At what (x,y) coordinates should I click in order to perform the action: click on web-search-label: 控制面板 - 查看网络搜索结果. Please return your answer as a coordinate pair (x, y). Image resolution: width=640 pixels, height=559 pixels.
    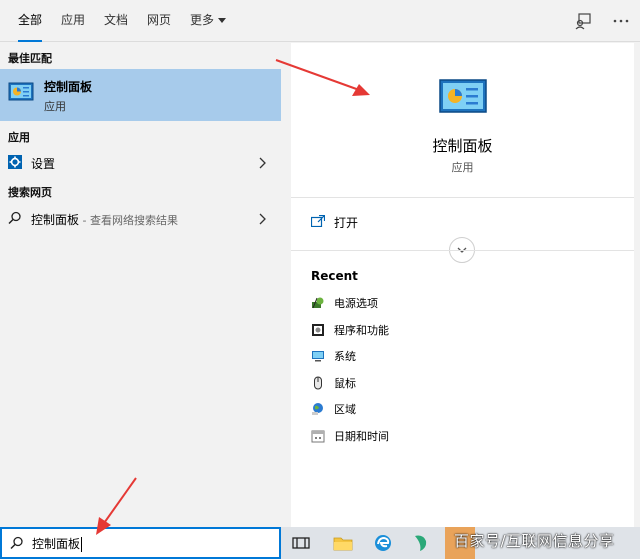
    Looking at the image, I should click on (104, 219).